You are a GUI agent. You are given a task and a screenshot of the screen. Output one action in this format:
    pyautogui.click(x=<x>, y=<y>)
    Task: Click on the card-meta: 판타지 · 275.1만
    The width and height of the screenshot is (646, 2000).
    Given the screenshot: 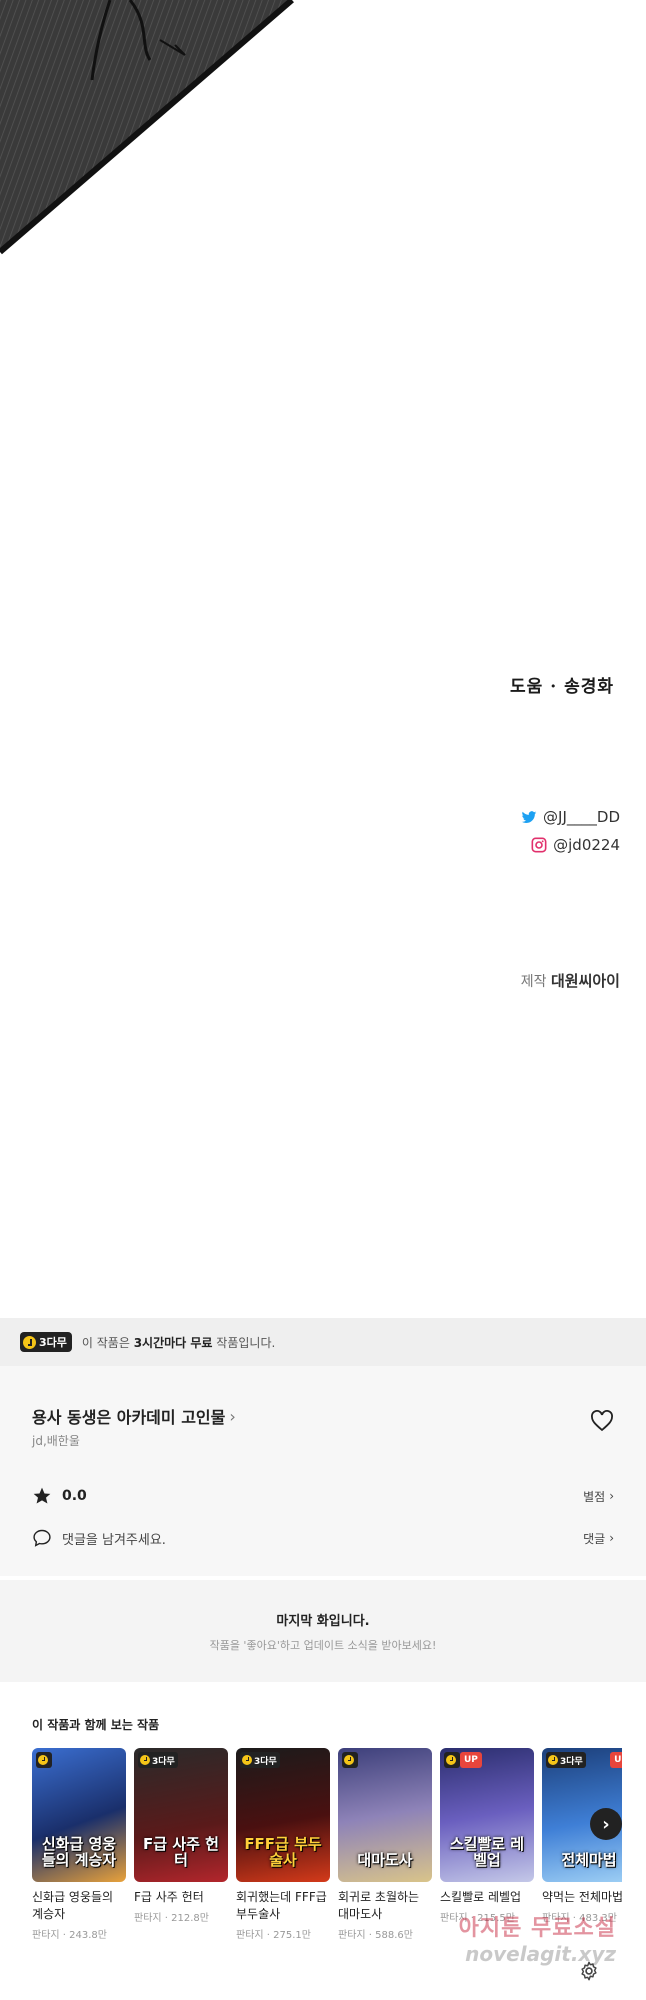 What is the action you would take?
    pyautogui.click(x=273, y=1935)
    